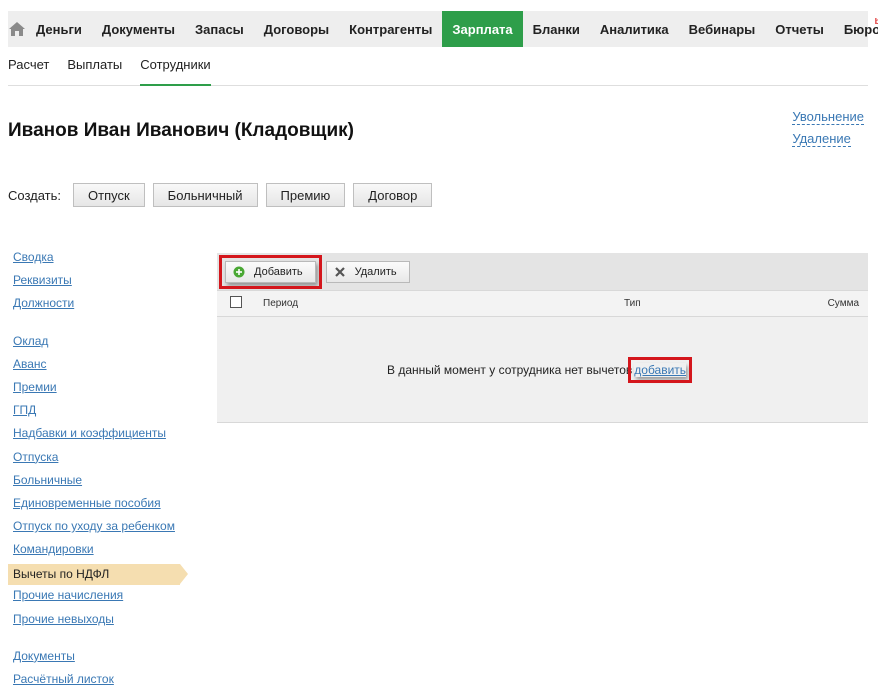 The height and width of the screenshot is (697, 878). Describe the element at coordinates (98, 505) in the screenshot. I see `sidebar-item-posobiya: Единовременные пособия` at that location.